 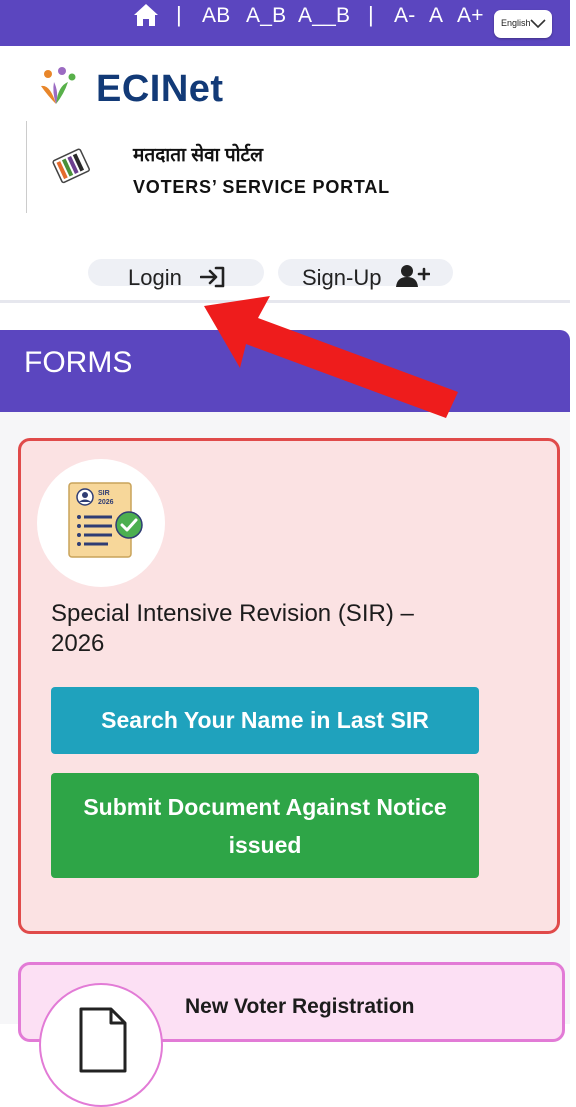 What do you see at coordinates (265, 720) in the screenshot?
I see `search-name-last-sir-button: Search Your Name in Last SIR` at bounding box center [265, 720].